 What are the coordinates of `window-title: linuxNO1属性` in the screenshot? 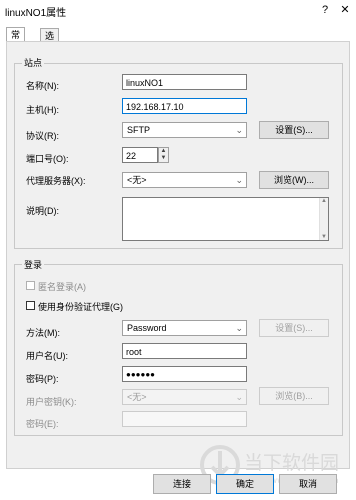 It's located at (36, 13).